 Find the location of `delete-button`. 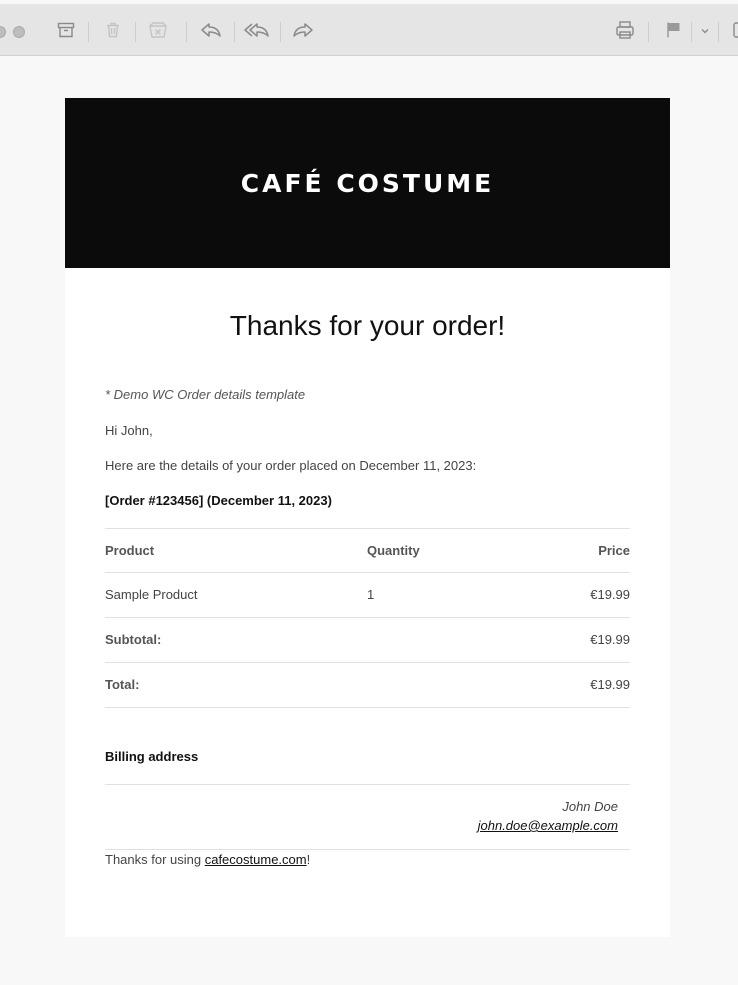

delete-button is located at coordinates (113, 30).